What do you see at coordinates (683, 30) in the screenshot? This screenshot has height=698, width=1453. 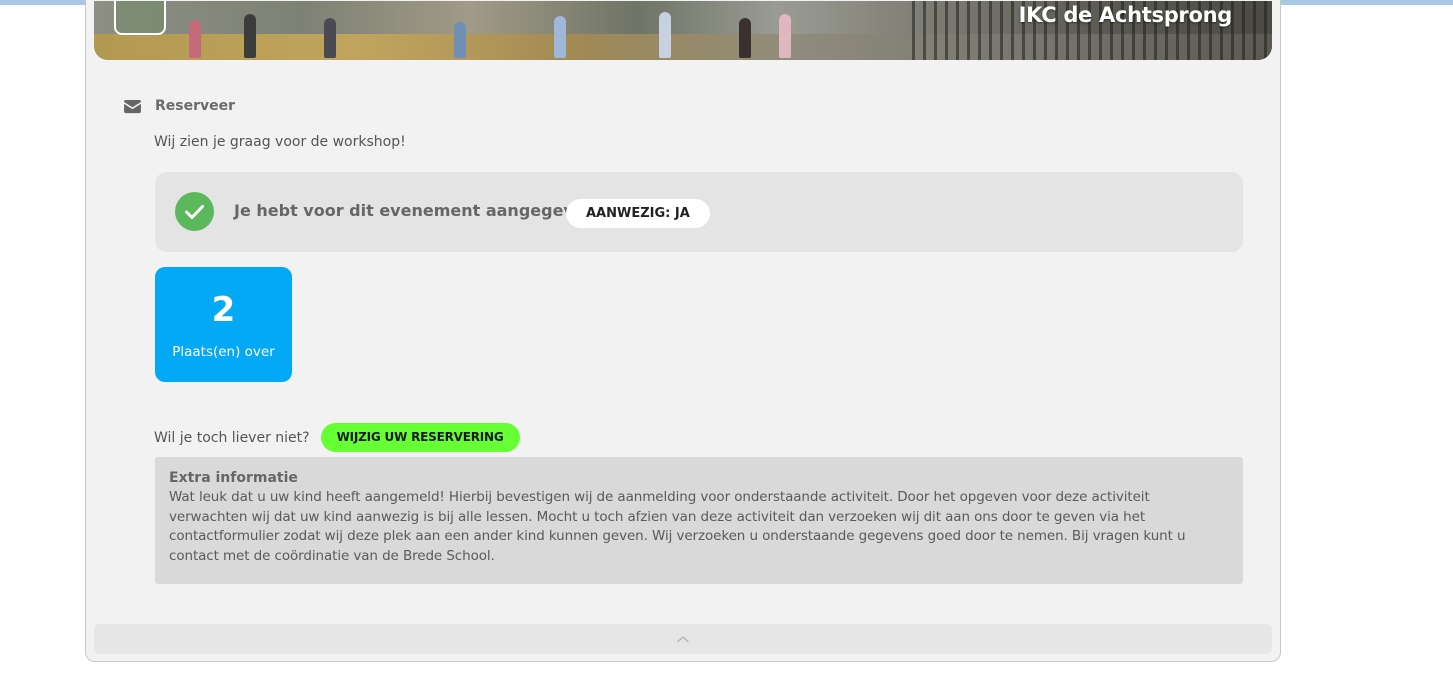 I see `school-banner: IKC de Achtsprong` at bounding box center [683, 30].